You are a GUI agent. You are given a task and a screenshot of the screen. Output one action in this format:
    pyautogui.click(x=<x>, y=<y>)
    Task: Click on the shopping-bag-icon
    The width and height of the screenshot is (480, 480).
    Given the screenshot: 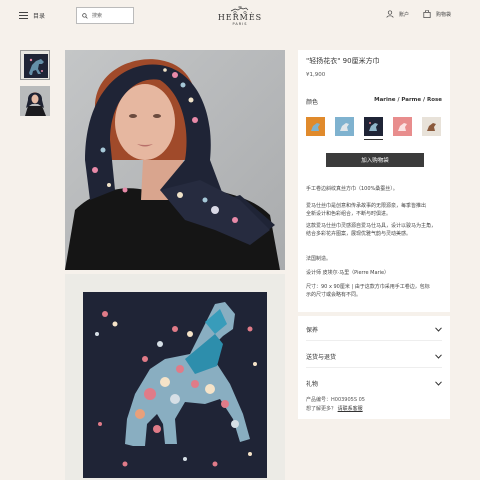 What is the action you would take?
    pyautogui.click(x=427, y=14)
    